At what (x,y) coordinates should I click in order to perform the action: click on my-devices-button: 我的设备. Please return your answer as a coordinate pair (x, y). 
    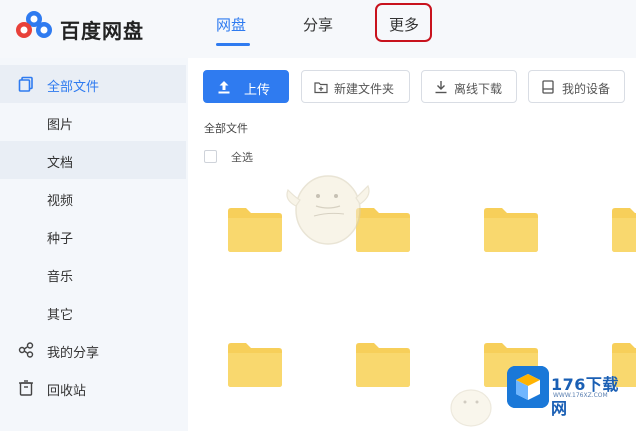
    Looking at the image, I should click on (576, 86).